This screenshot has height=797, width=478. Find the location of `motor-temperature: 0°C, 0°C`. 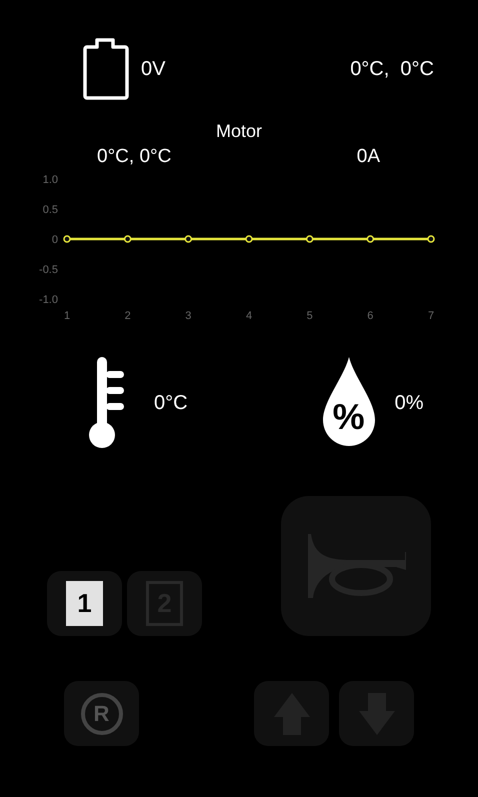

motor-temperature: 0°C, 0°C is located at coordinates (134, 156).